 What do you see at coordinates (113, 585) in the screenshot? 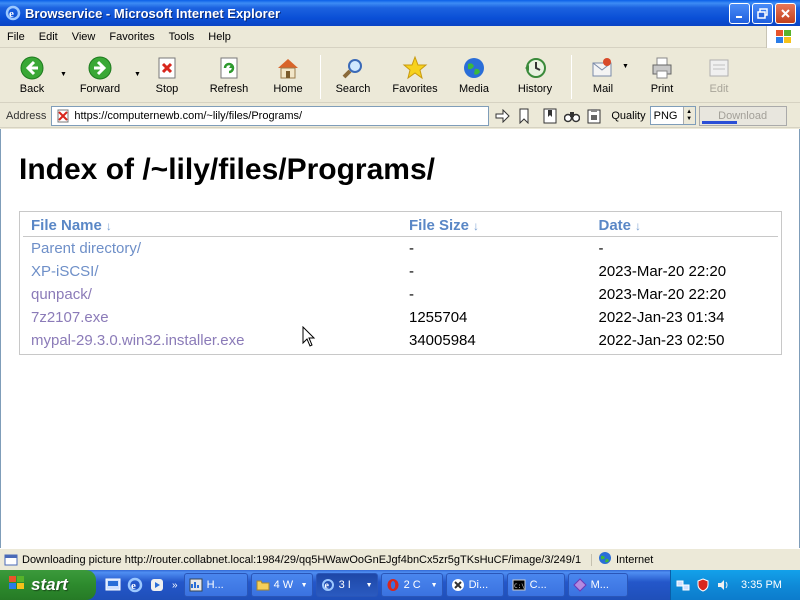
I see `show-desktop-icon` at bounding box center [113, 585].